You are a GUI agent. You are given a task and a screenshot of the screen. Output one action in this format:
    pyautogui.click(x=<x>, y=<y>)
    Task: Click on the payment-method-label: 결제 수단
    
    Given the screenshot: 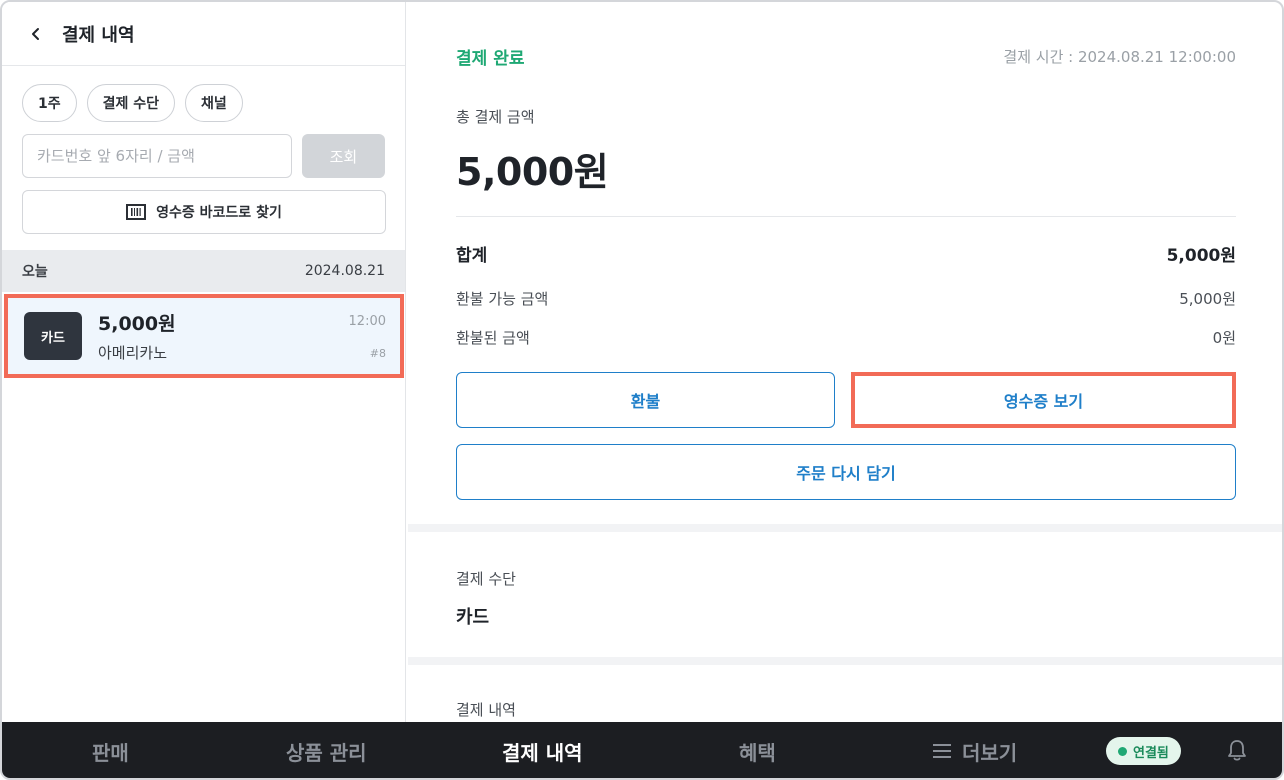 What is the action you would take?
    pyautogui.click(x=486, y=579)
    